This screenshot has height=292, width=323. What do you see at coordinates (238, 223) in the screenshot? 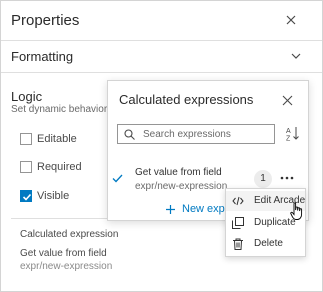
I see `duplicate-icon` at bounding box center [238, 223].